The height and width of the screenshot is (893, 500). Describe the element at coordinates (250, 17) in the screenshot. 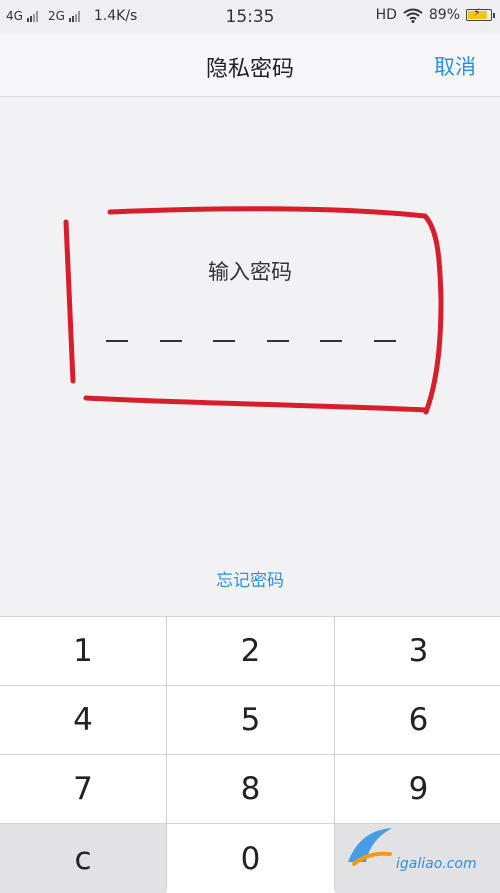

I see `status-bar: 4G 2G 1.4K/s 15:35 HD 89% ⚡` at that location.